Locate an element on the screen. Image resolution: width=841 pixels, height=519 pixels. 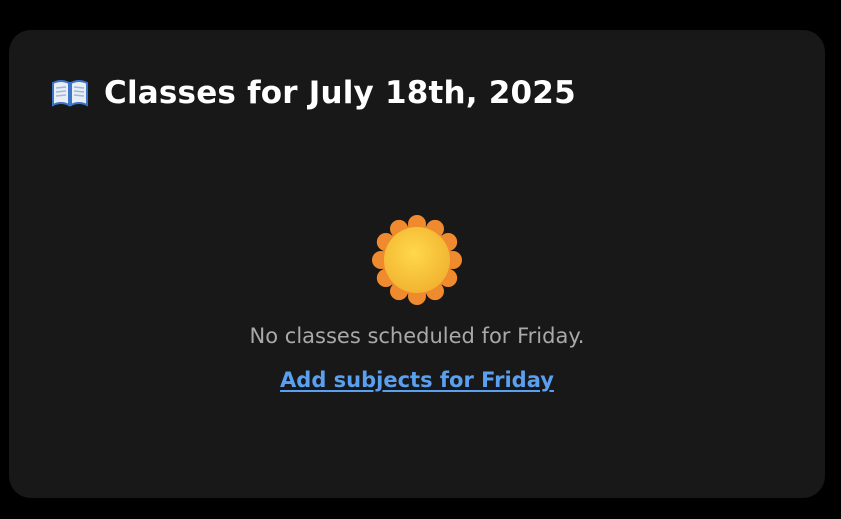
add-subjects-link: Add subjects for Friday is located at coordinates (417, 380).